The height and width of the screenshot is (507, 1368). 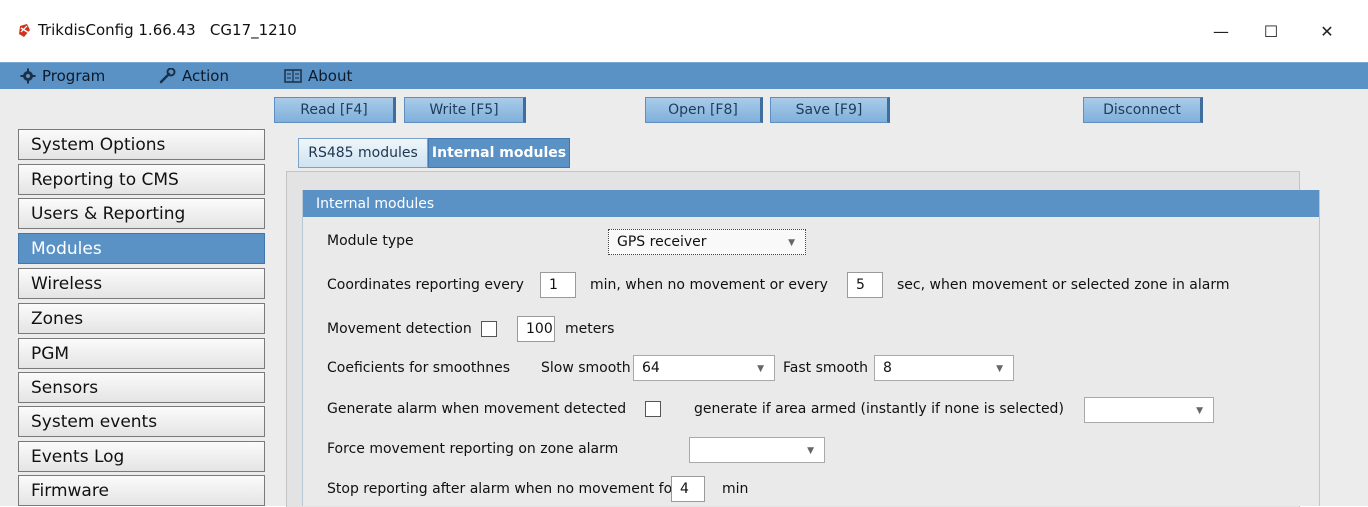 What do you see at coordinates (1327, 31) in the screenshot?
I see `close-icon: ✕` at bounding box center [1327, 31].